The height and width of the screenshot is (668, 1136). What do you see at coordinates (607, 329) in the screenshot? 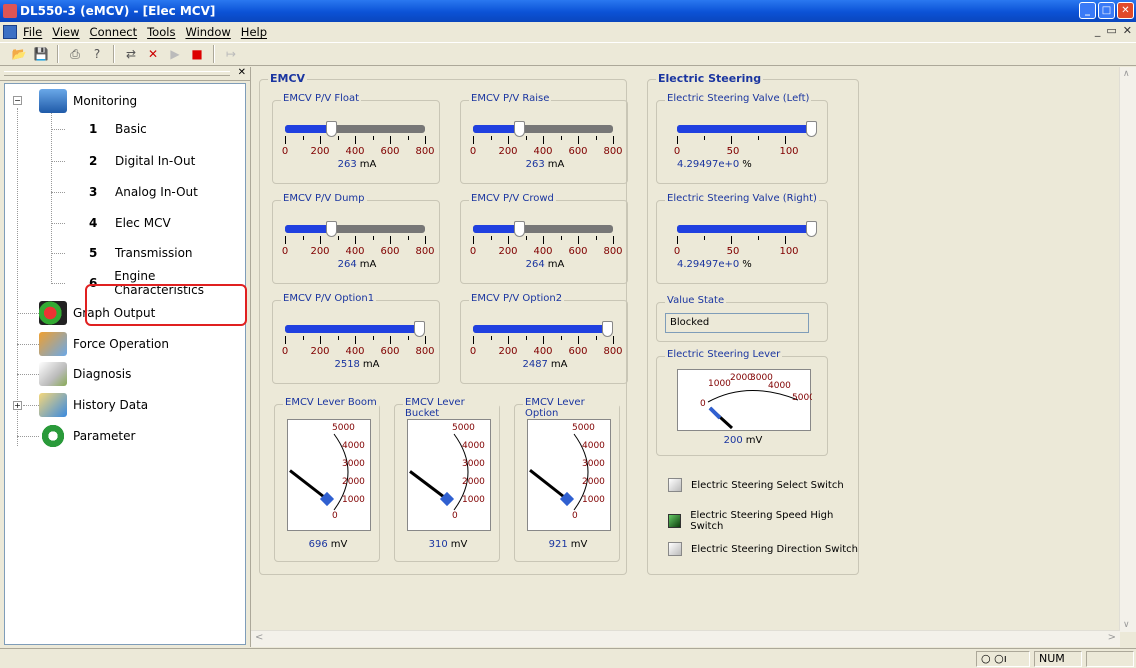
I see `emcv-p-v-option2-thumb` at bounding box center [607, 329].